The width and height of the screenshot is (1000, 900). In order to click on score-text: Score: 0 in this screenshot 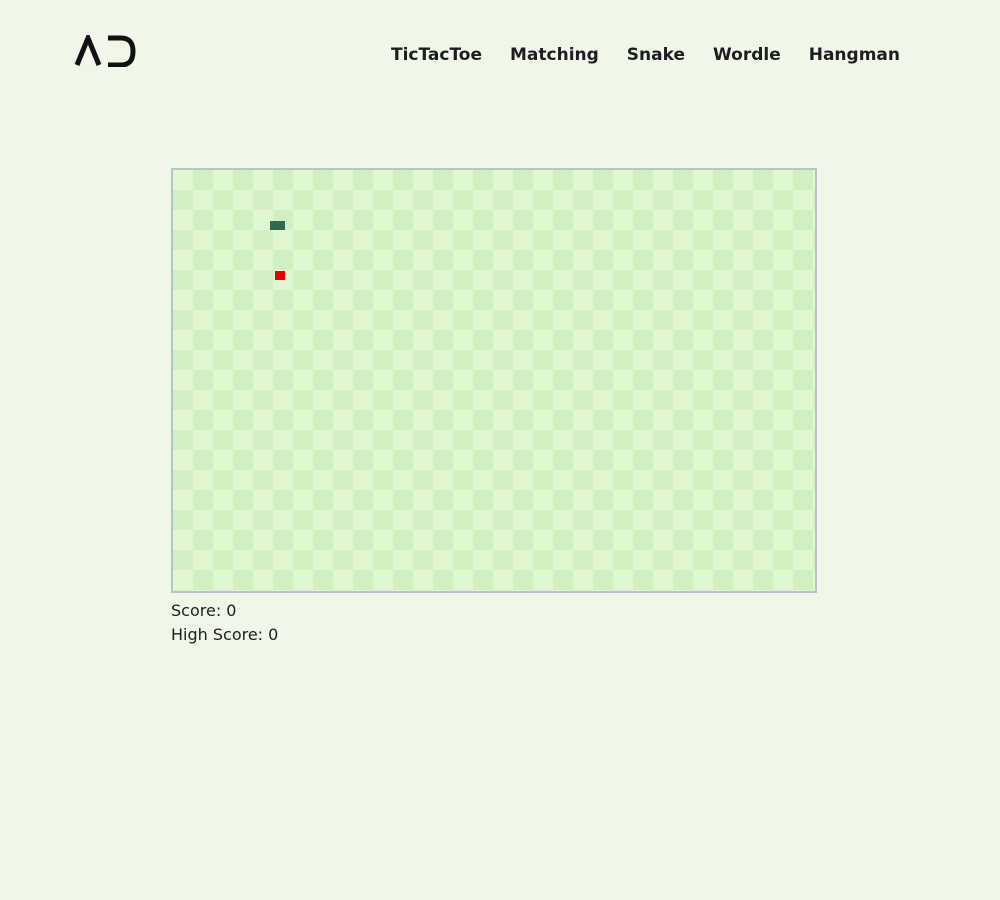, I will do `click(204, 610)`.